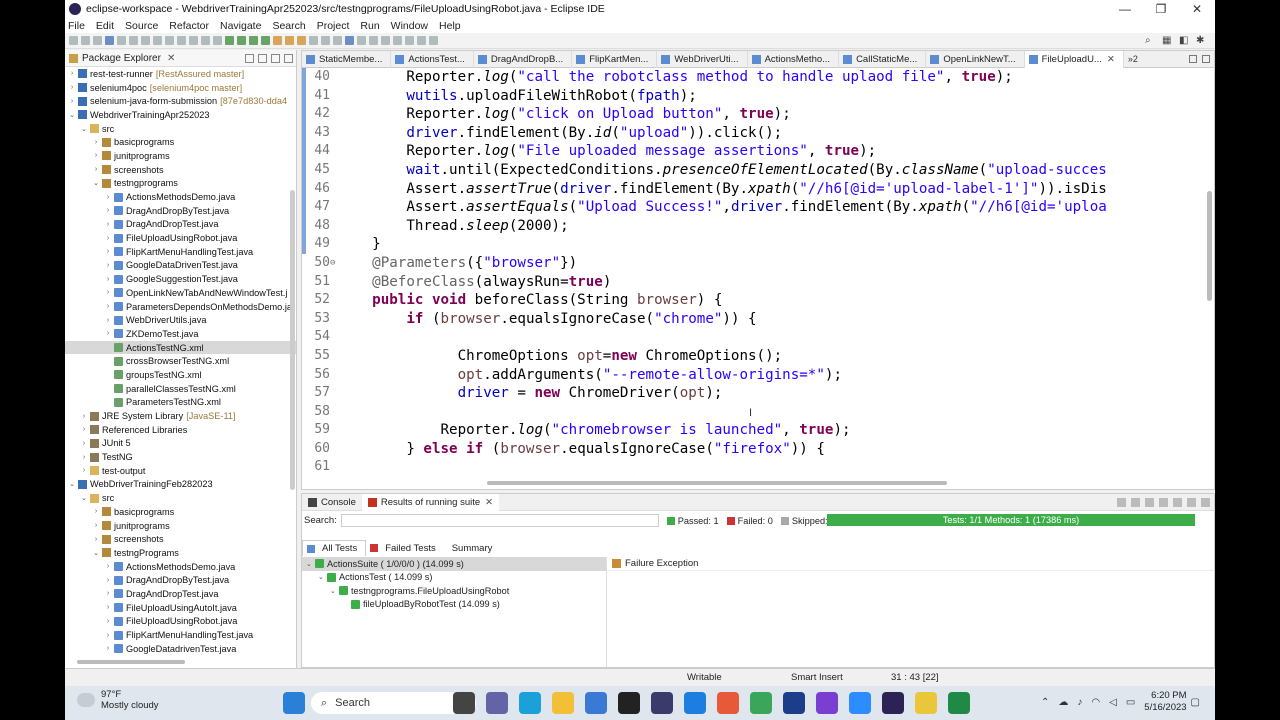 The image size is (1280, 720). Describe the element at coordinates (180, 252) in the screenshot. I see `tree-item: › FlipKartMenuHandlingTest.java` at that location.